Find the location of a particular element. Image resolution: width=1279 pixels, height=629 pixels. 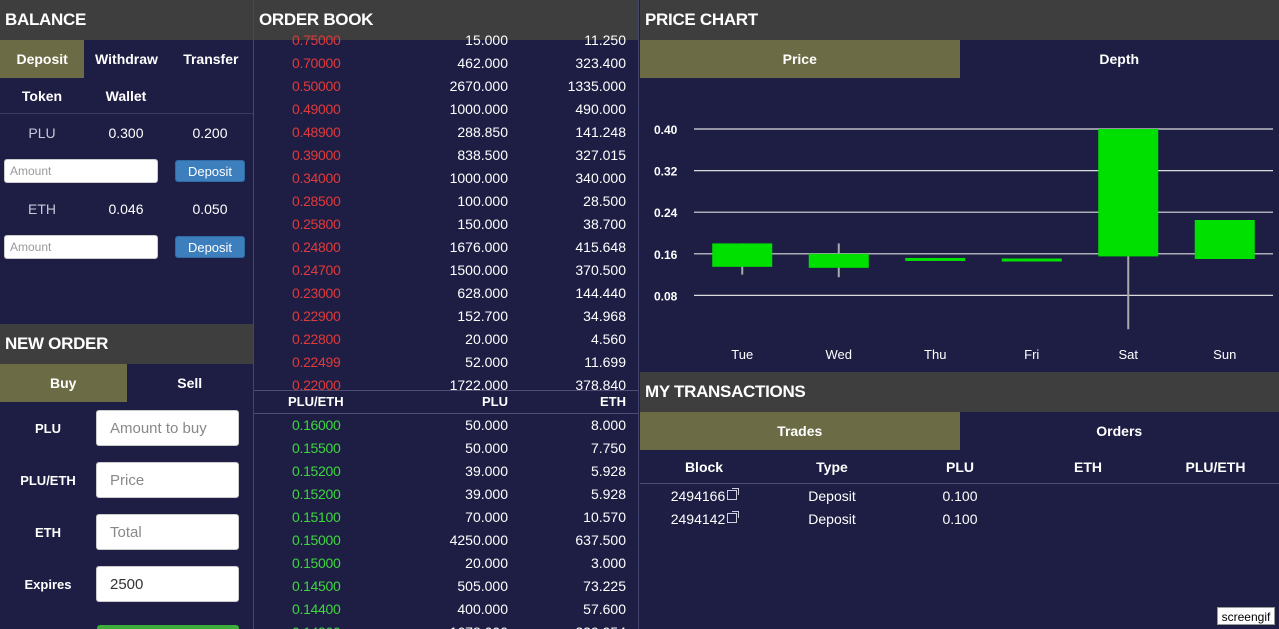

block-number: 2494142 is located at coordinates (698, 519).